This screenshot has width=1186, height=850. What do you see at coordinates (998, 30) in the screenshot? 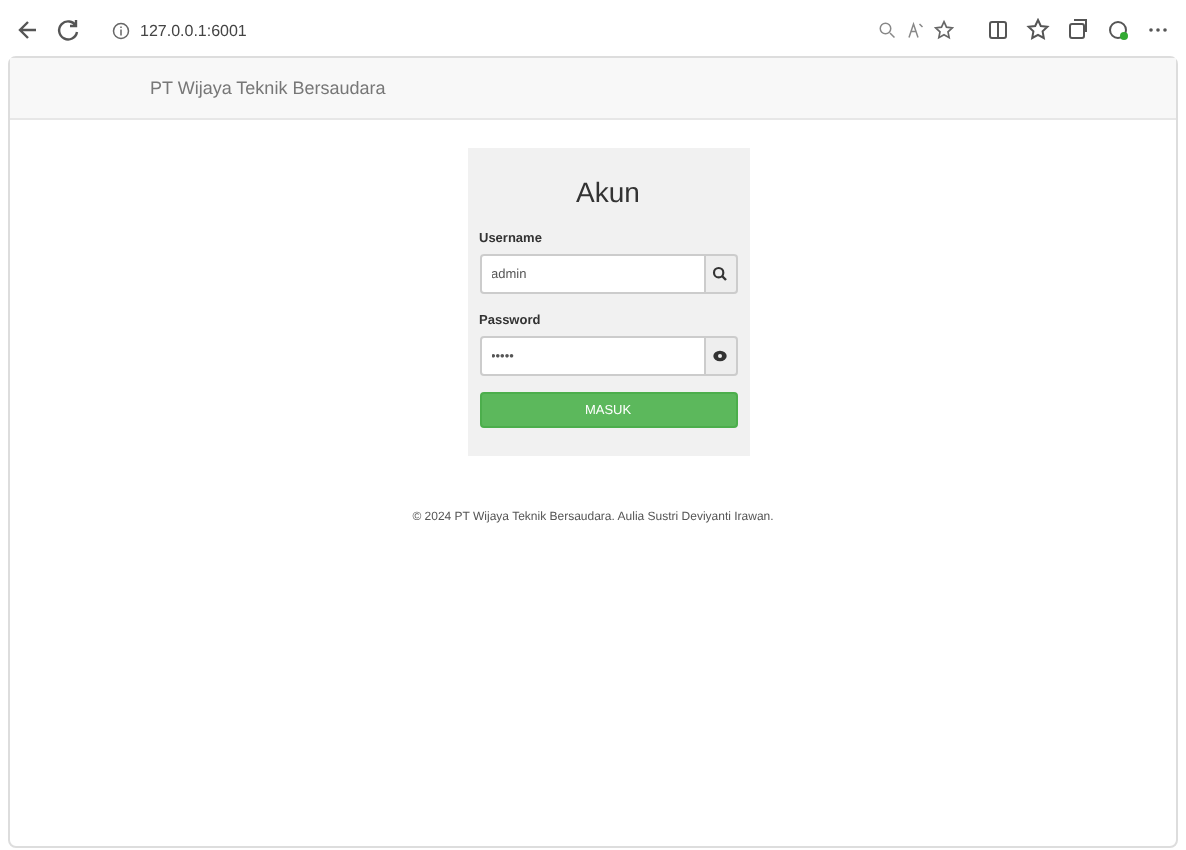
I see `split-screen-icon` at bounding box center [998, 30].